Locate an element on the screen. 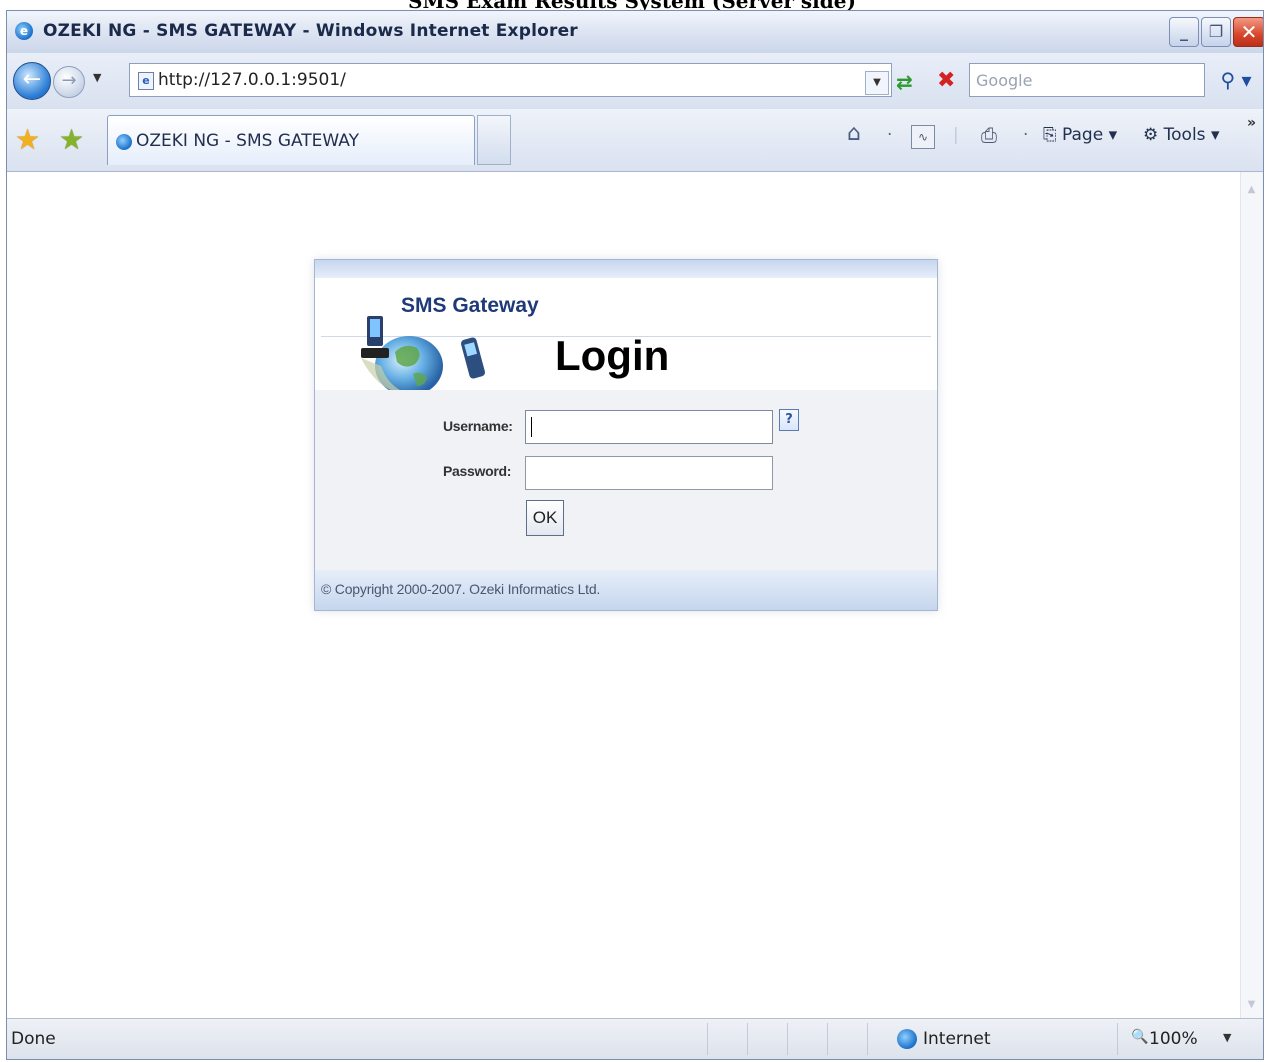 This screenshot has width=1268, height=1062. minimize-button: _ is located at coordinates (1184, 32).